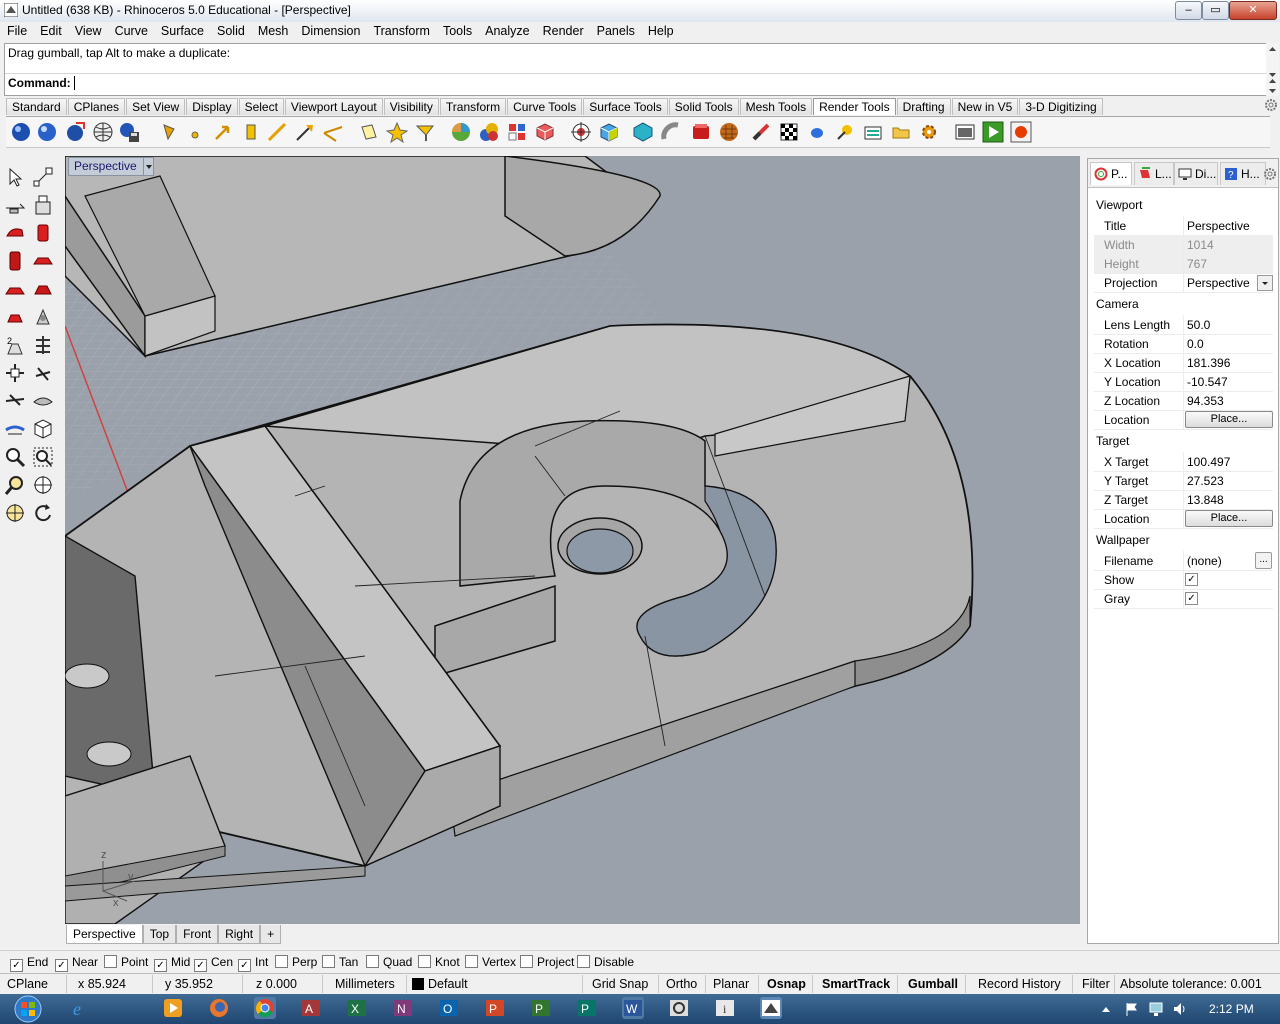 The image size is (1280, 1024). I want to click on tab-cplanes: CPlanes, so click(96, 106).